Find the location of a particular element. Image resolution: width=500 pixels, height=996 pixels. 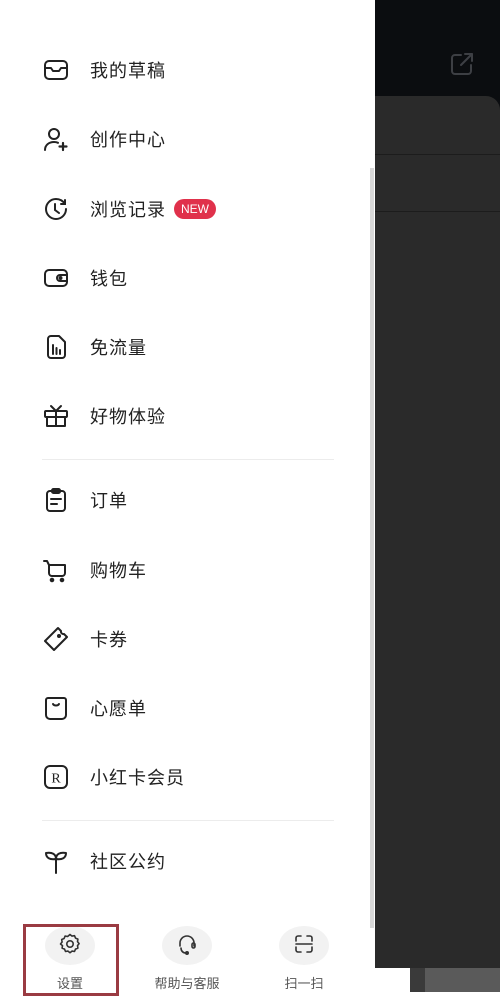

settings-button: 设置 is located at coordinates (70, 959).